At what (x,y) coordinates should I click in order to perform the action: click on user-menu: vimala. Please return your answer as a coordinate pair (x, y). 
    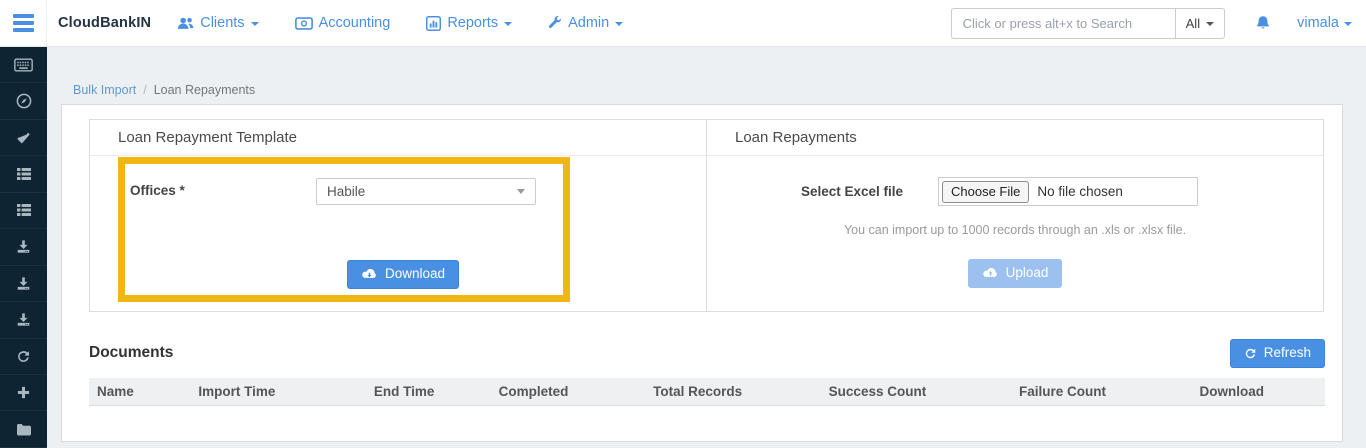
    Looking at the image, I should click on (1324, 23).